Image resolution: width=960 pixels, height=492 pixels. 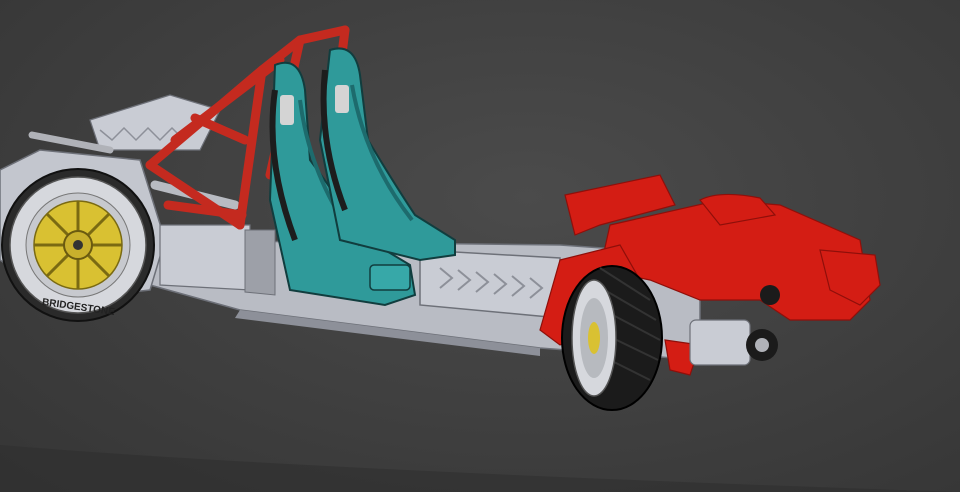 What do you see at coordinates (612, 338) in the screenshot?
I see `rear-wheel` at bounding box center [612, 338].